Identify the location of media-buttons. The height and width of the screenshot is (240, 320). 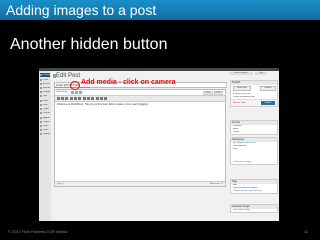
(77, 92).